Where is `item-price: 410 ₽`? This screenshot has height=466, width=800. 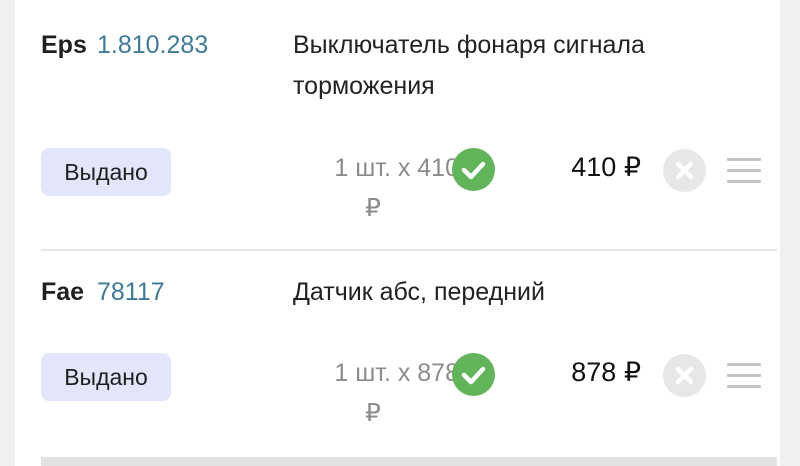
item-price: 410 ₽ is located at coordinates (606, 167).